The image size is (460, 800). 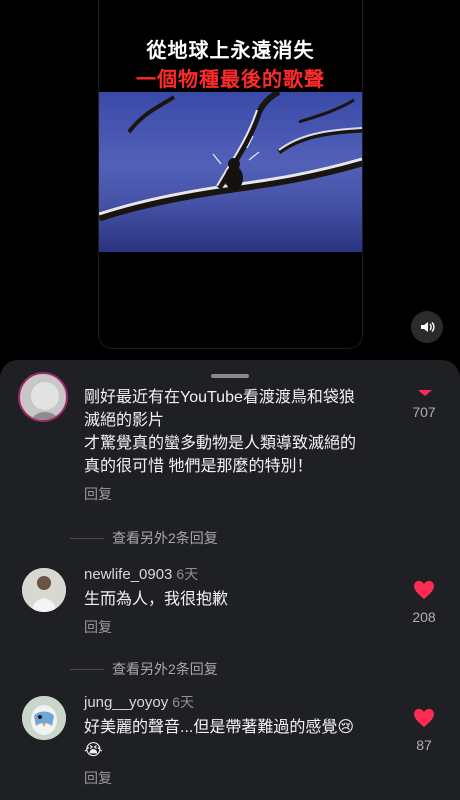 I want to click on like-count: 208, so click(x=424, y=617).